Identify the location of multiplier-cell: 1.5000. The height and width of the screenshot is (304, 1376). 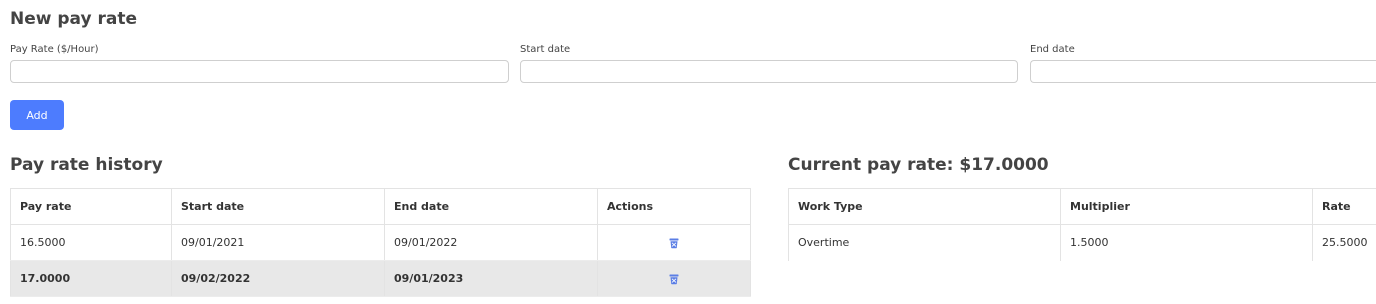
(1186, 242).